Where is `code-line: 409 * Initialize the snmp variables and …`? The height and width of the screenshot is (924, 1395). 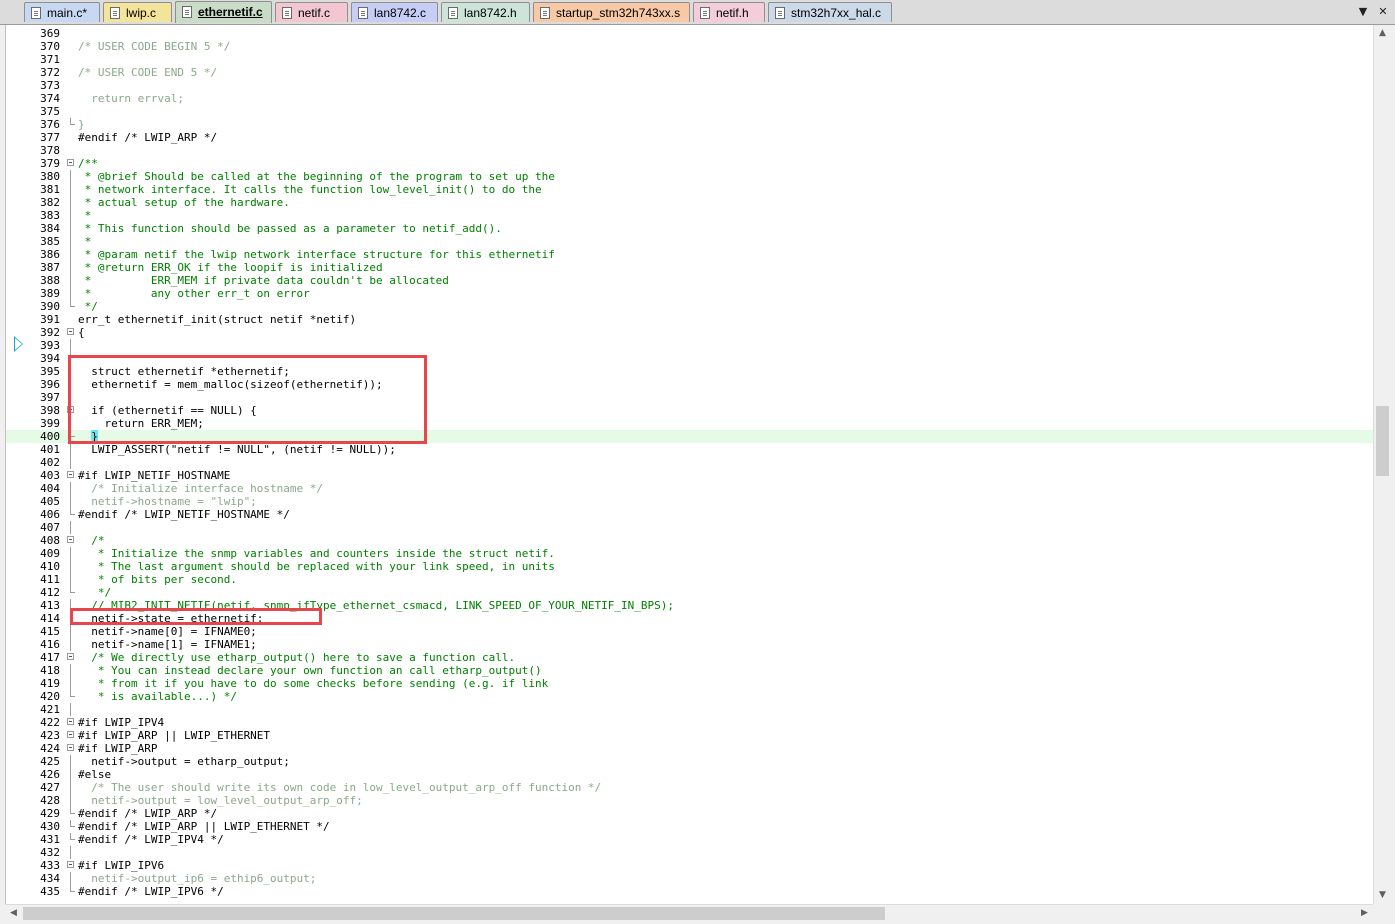
code-line: 409 * Initialize the snmp variables and … is located at coordinates (689, 553).